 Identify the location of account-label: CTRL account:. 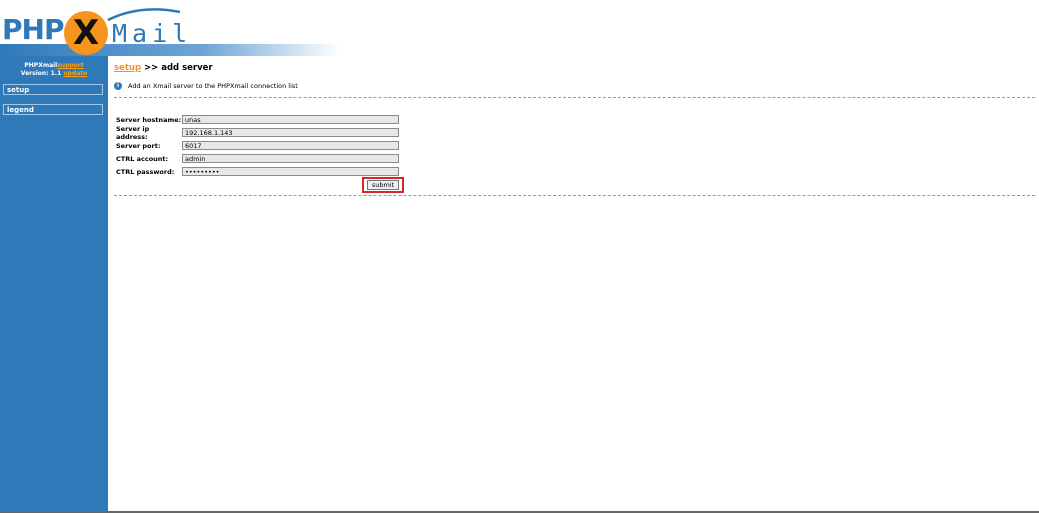
(142, 158).